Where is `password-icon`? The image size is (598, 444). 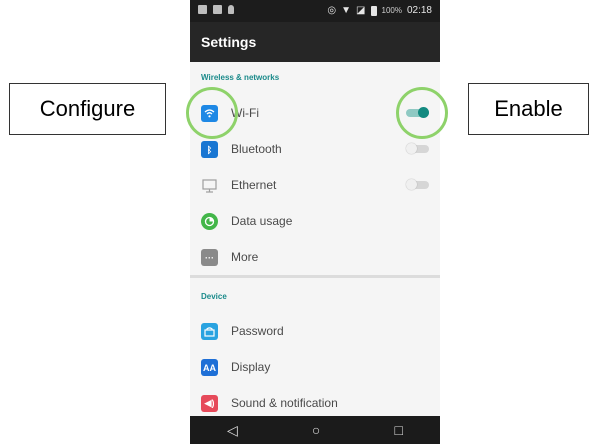
password-icon is located at coordinates (209, 331).